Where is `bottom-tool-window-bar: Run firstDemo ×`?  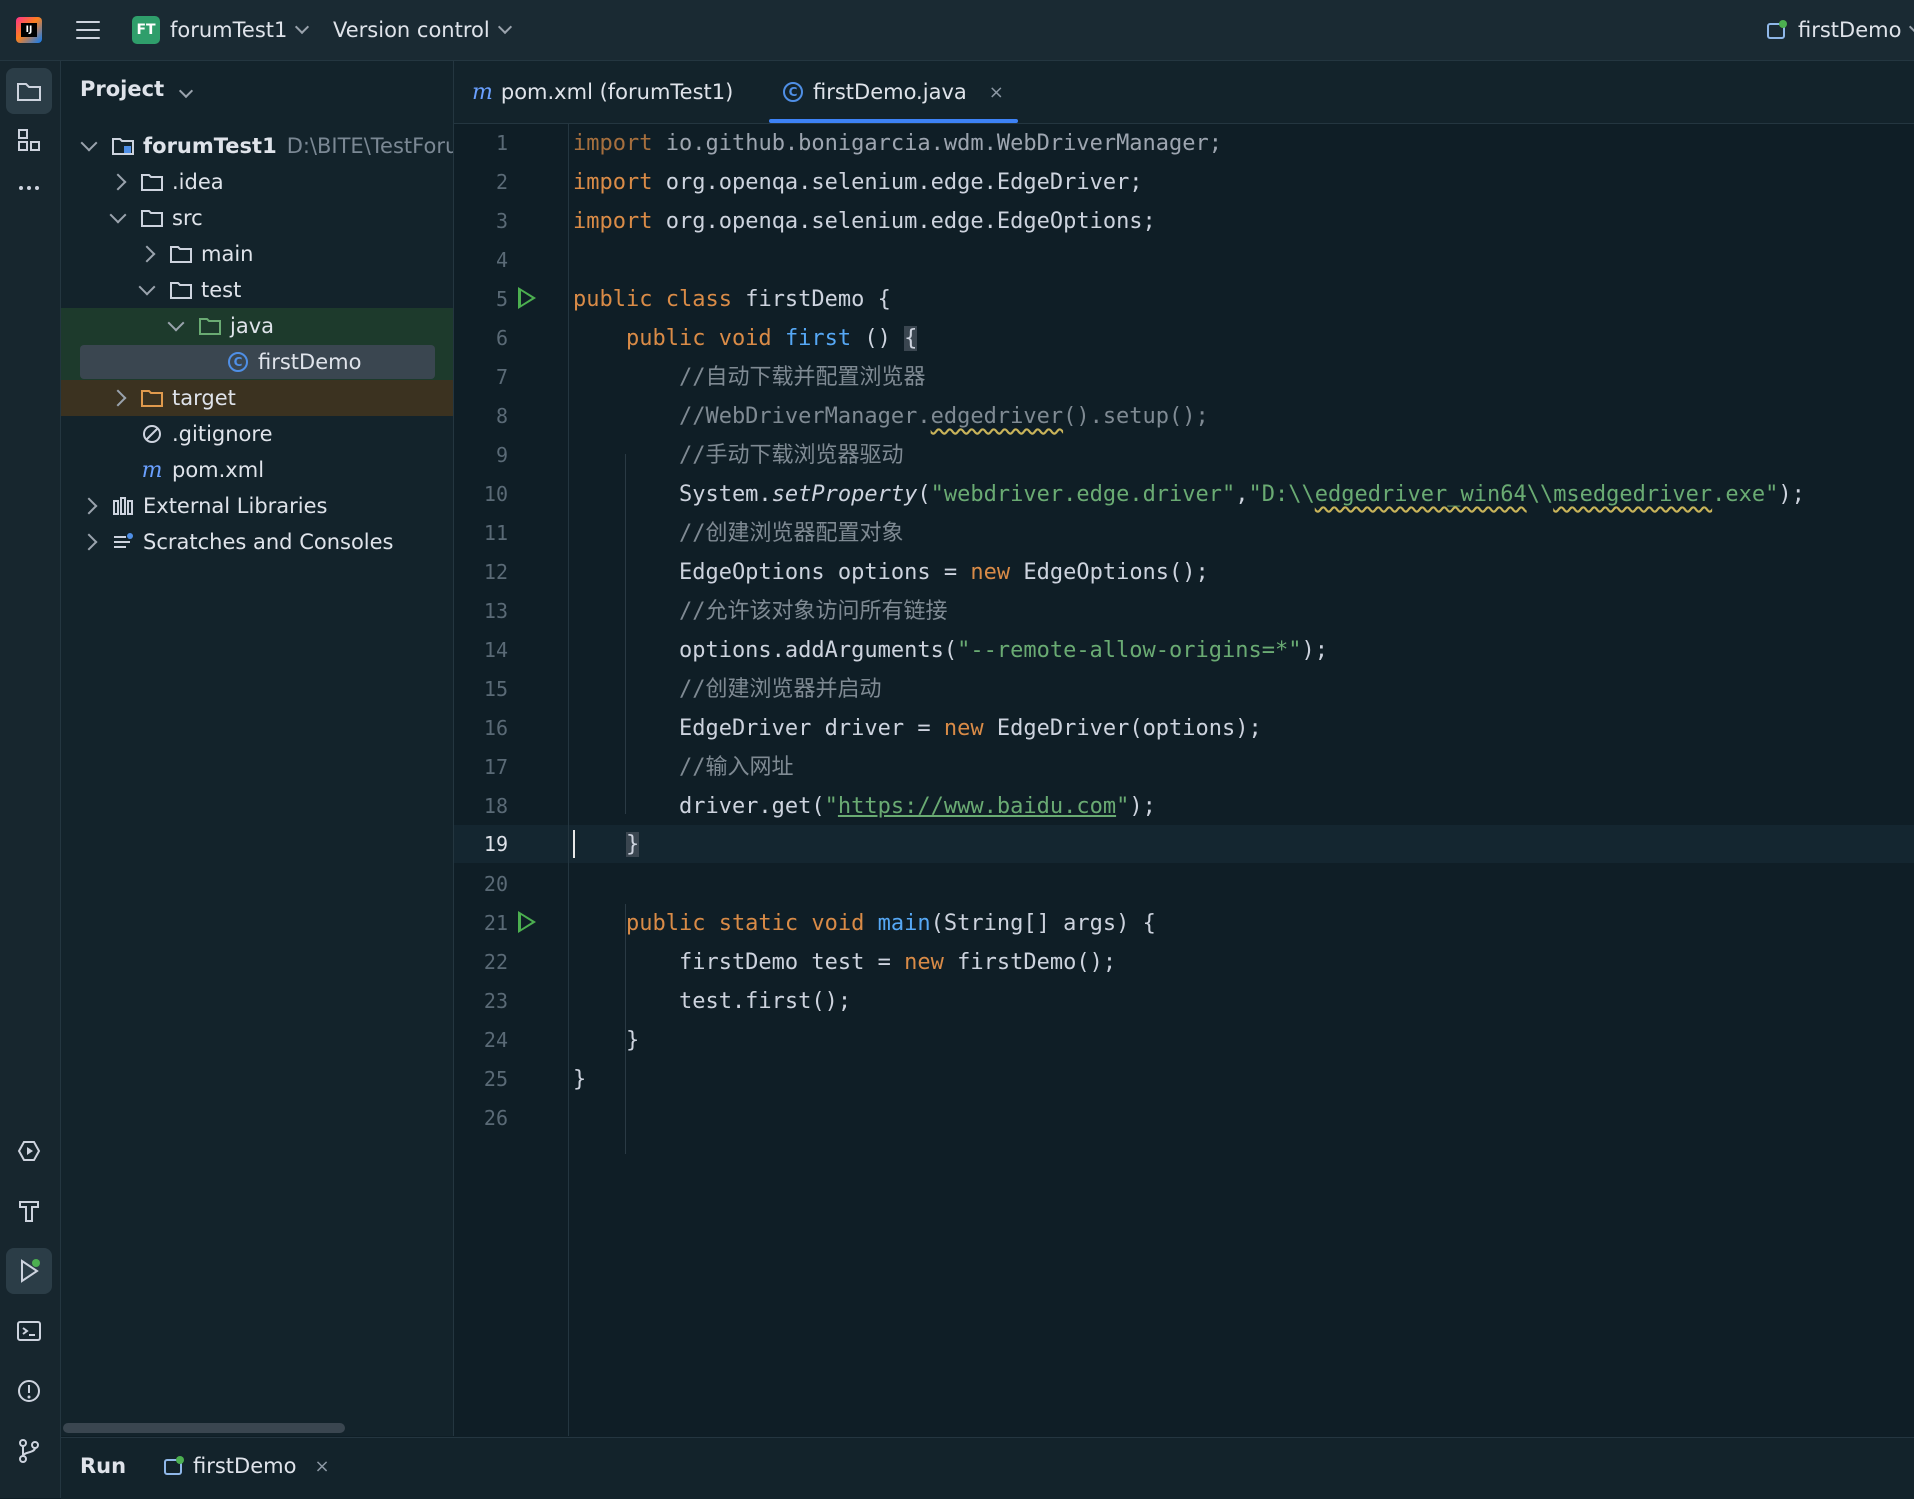
bottom-tool-window-bar: Run firstDemo × is located at coordinates (987, 1468).